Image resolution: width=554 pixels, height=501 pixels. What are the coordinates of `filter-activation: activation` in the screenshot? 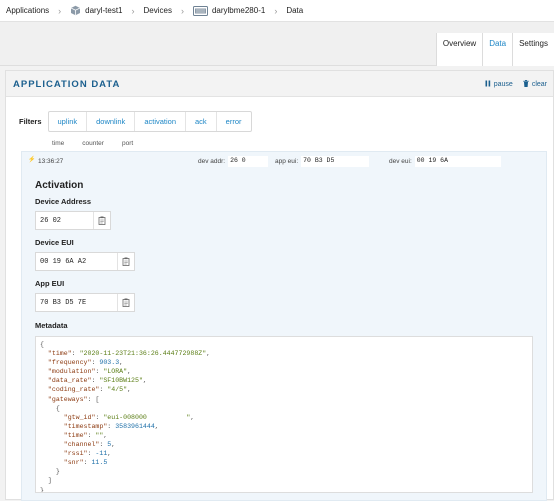 It's located at (160, 121).